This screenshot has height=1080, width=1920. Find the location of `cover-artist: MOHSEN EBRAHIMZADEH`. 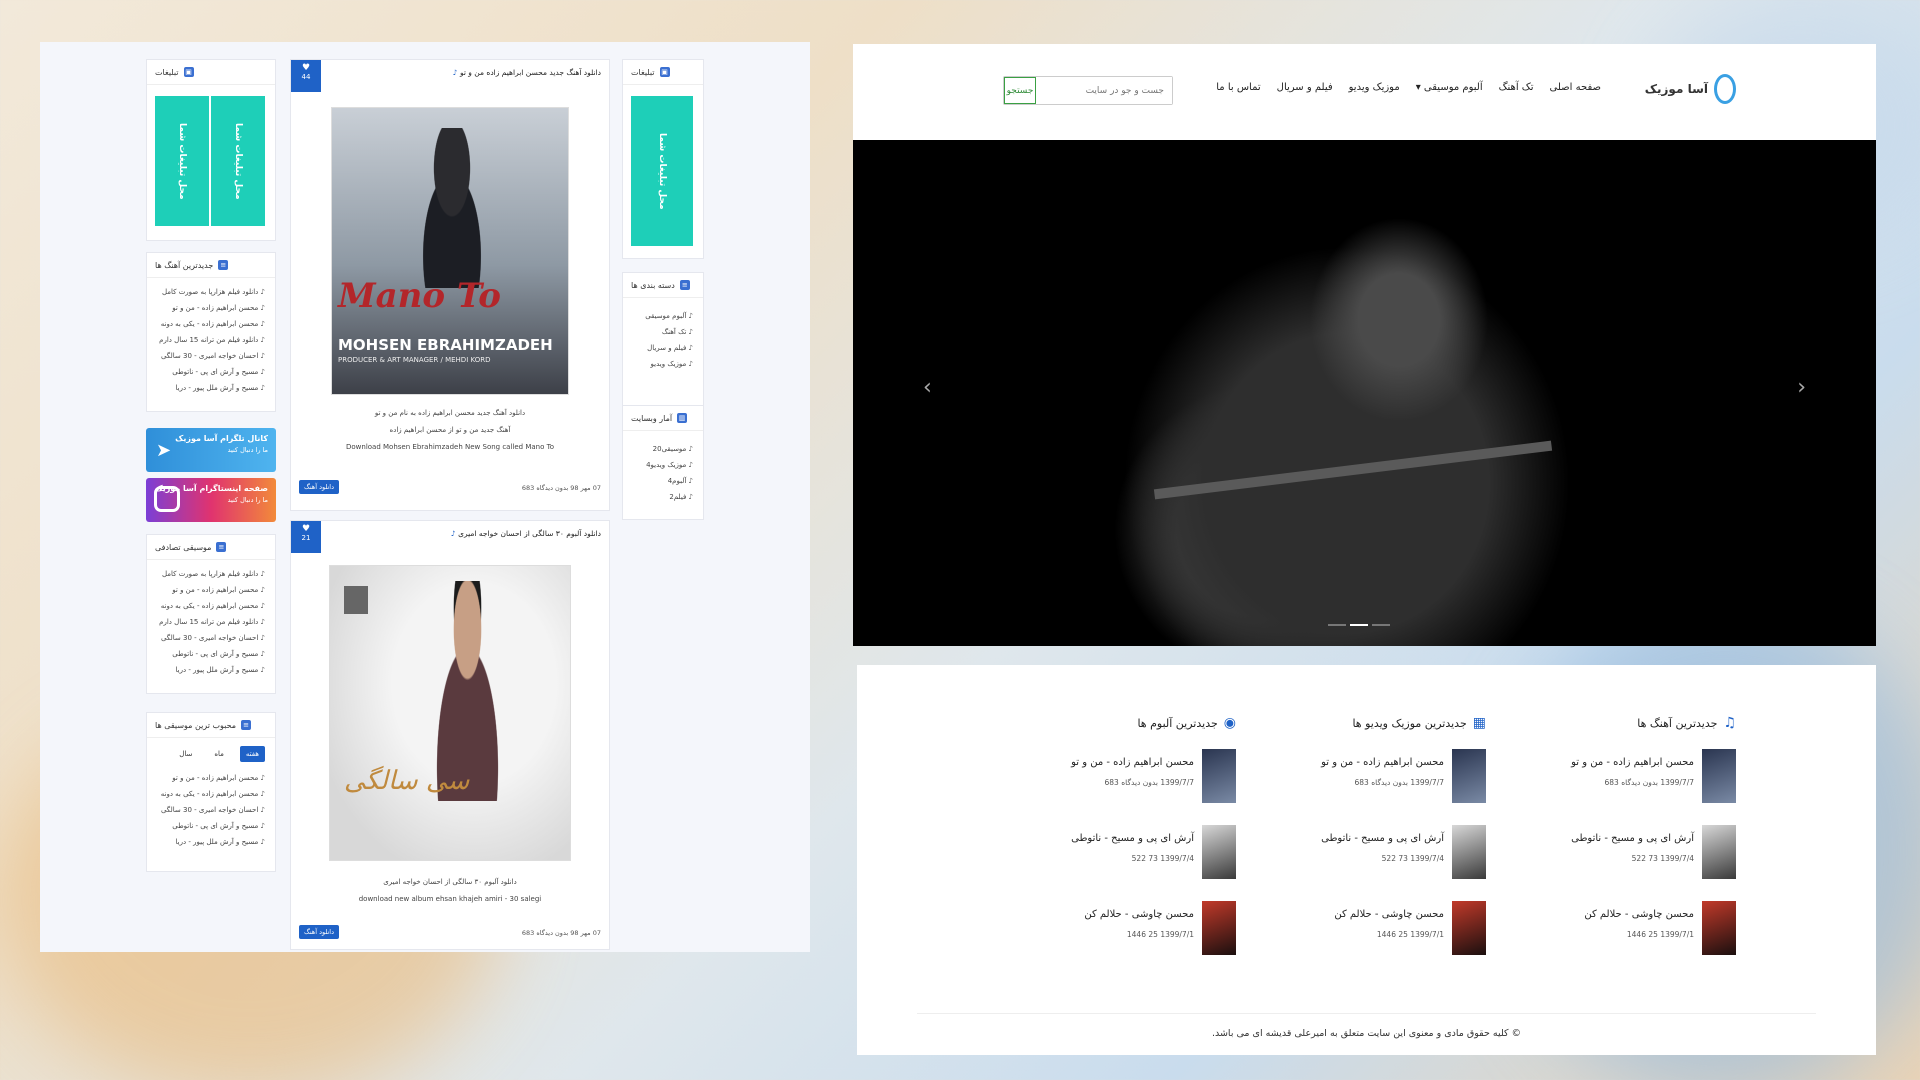

cover-artist: MOHSEN EBRAHIMZADEH is located at coordinates (445, 345).